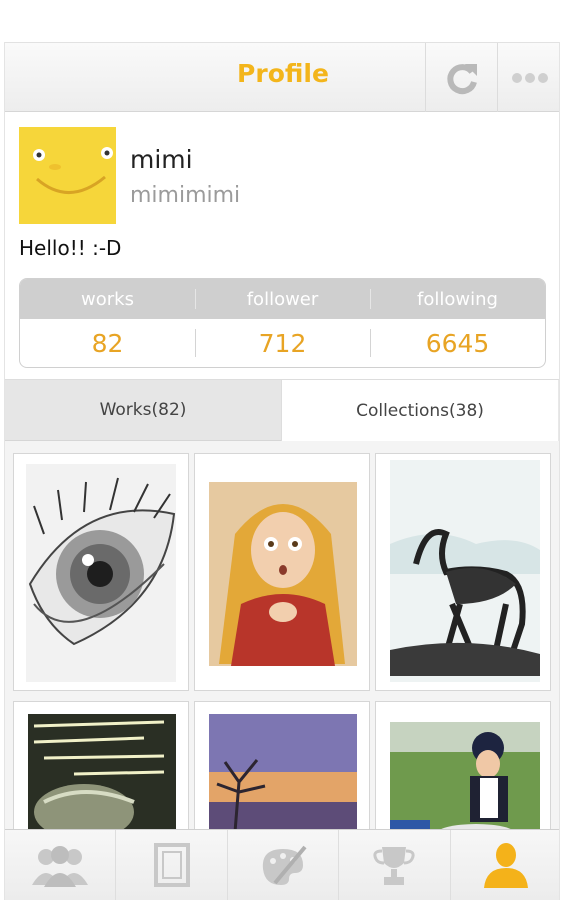 The height and width of the screenshot is (900, 562). What do you see at coordinates (185, 195) in the screenshot?
I see `profile-handle: mimimimi` at bounding box center [185, 195].